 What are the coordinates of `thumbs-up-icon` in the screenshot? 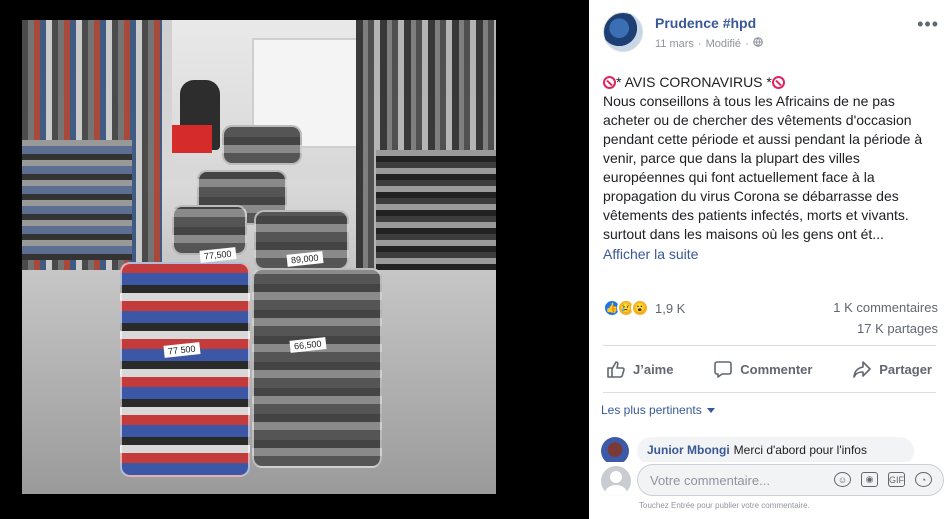 It's located at (616, 369).